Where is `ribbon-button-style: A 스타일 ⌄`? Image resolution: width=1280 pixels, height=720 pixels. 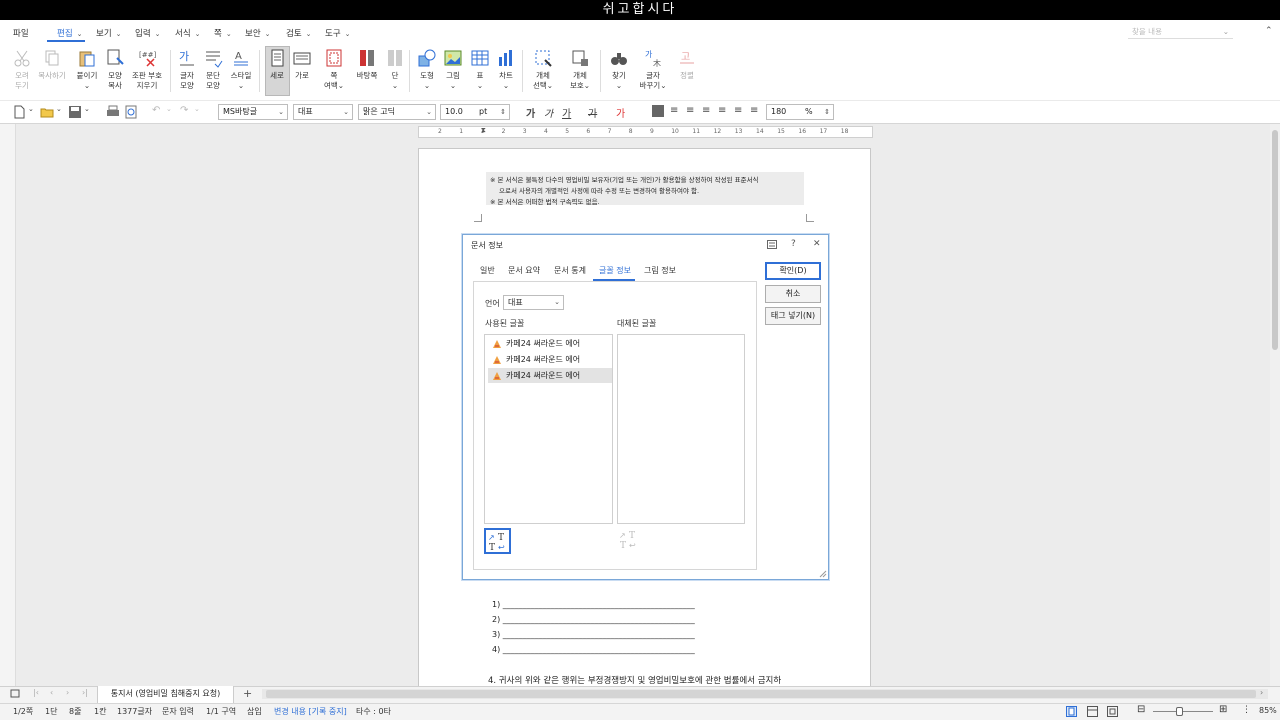
ribbon-button-style: A 스타일 ⌄ is located at coordinates (241, 69).